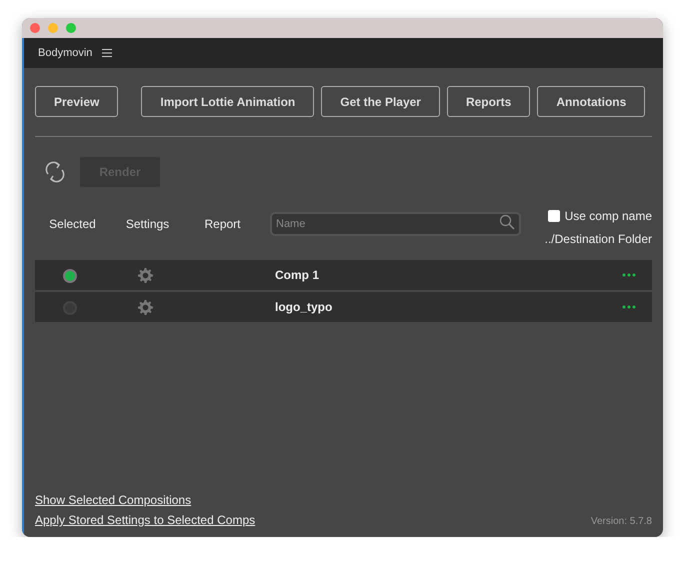 The width and height of the screenshot is (686, 564). What do you see at coordinates (395, 224) in the screenshot?
I see `search-field: Name` at bounding box center [395, 224].